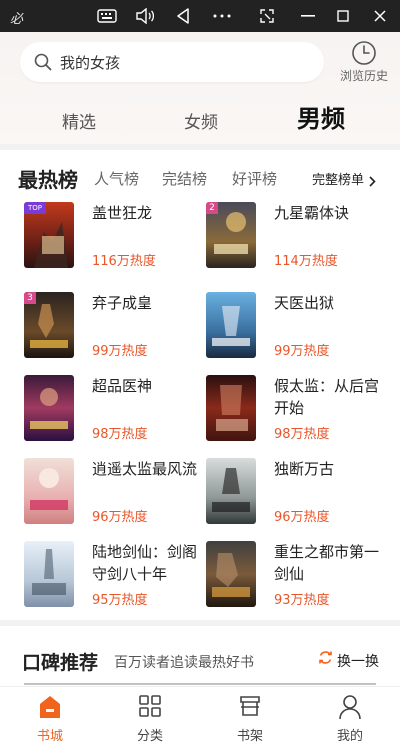 The width and height of the screenshot is (400, 744). Describe the element at coordinates (119, 237) in the screenshot. I see `book-item: TOP 盖世狂龙 116万热度` at that location.